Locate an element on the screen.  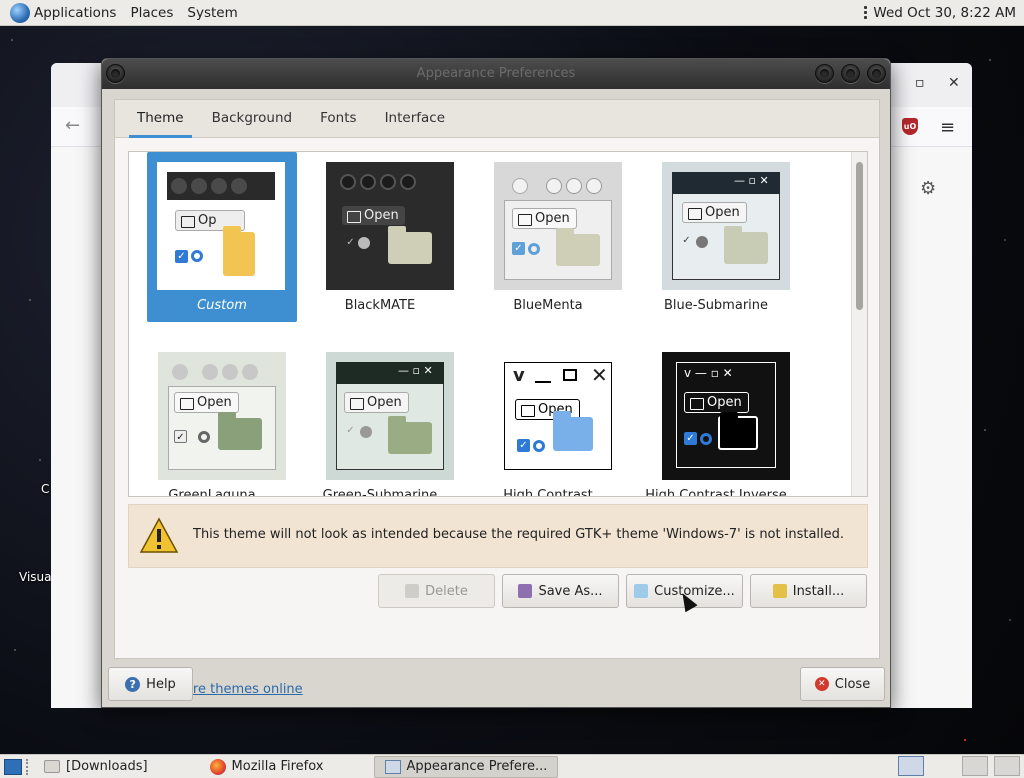
help-icon: ? is located at coordinates (133, 684).